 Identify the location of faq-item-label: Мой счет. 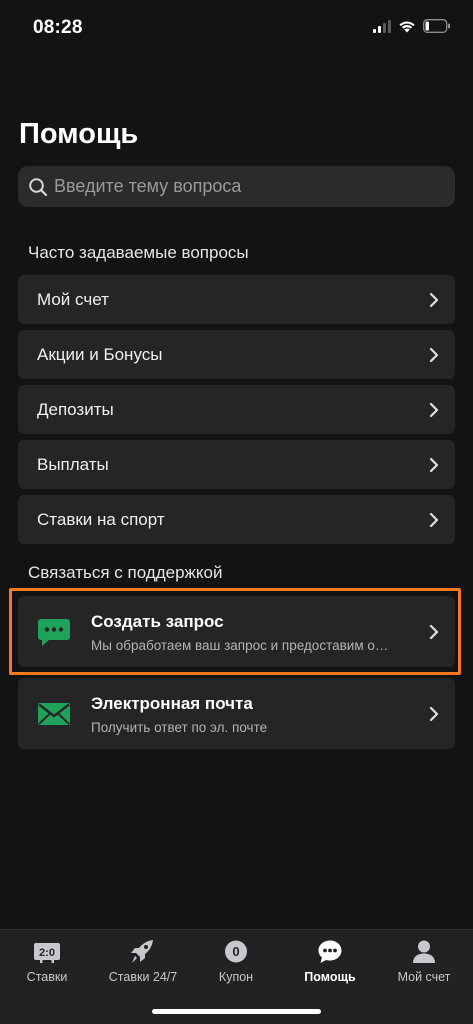
(73, 299).